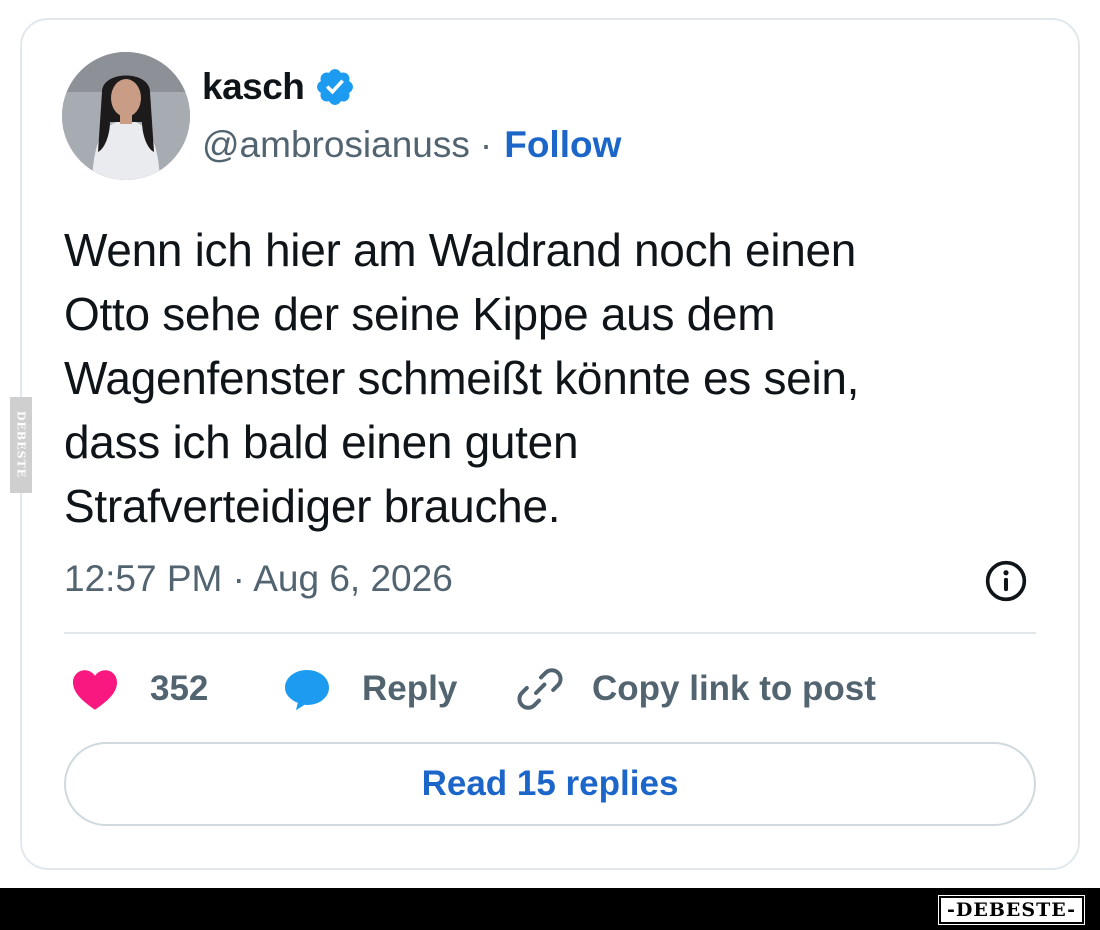 This screenshot has width=1100, height=930. Describe the element at coordinates (335, 87) in the screenshot. I see `verified-badge-icon` at that location.